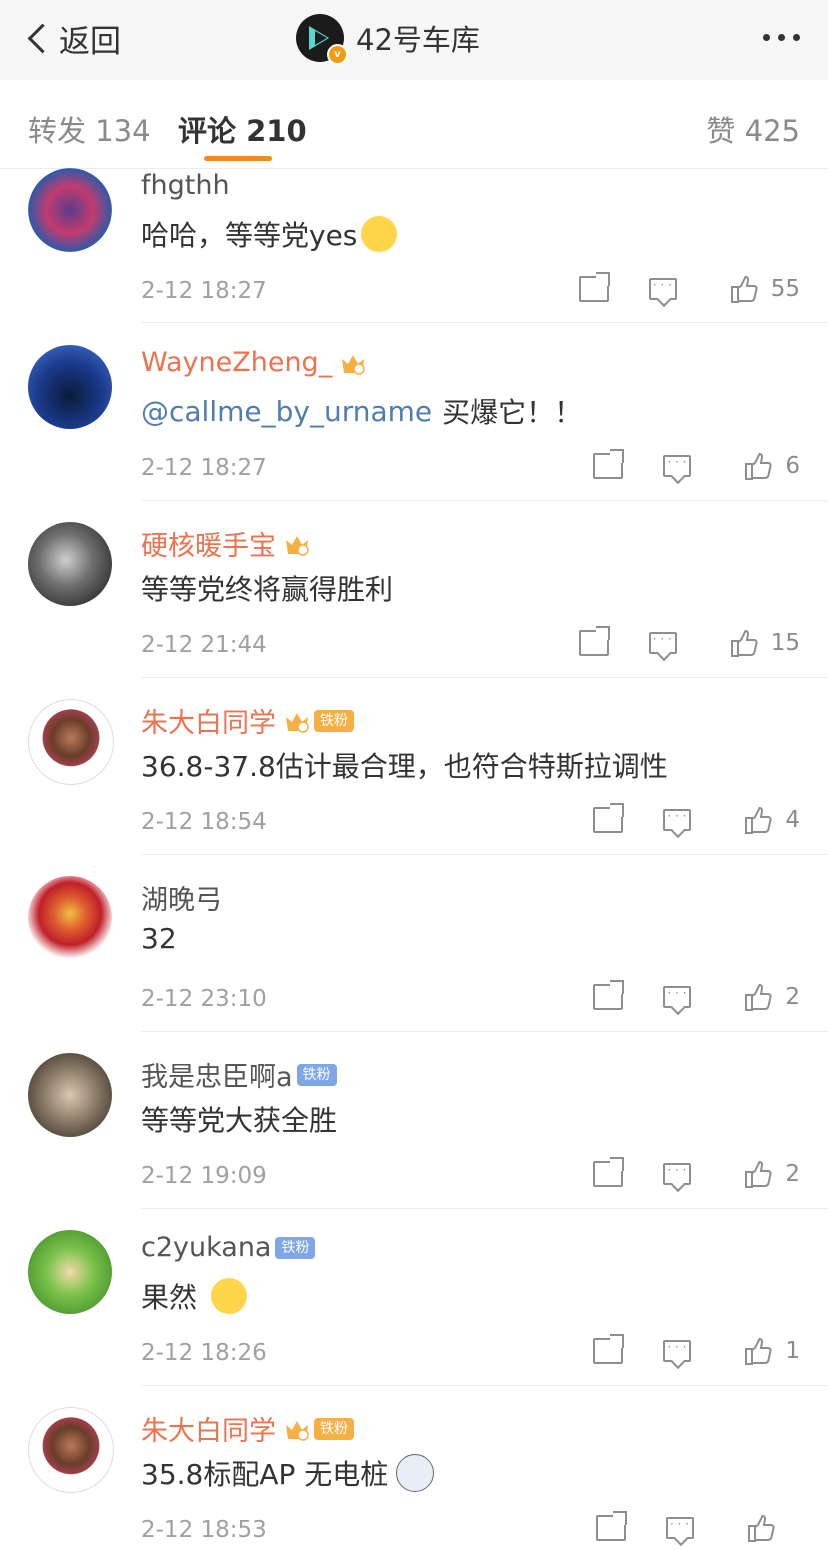 This screenshot has height=1550, width=828. What do you see at coordinates (204, 1353) in the screenshot?
I see `timestamp: 2-12 18:26` at bounding box center [204, 1353].